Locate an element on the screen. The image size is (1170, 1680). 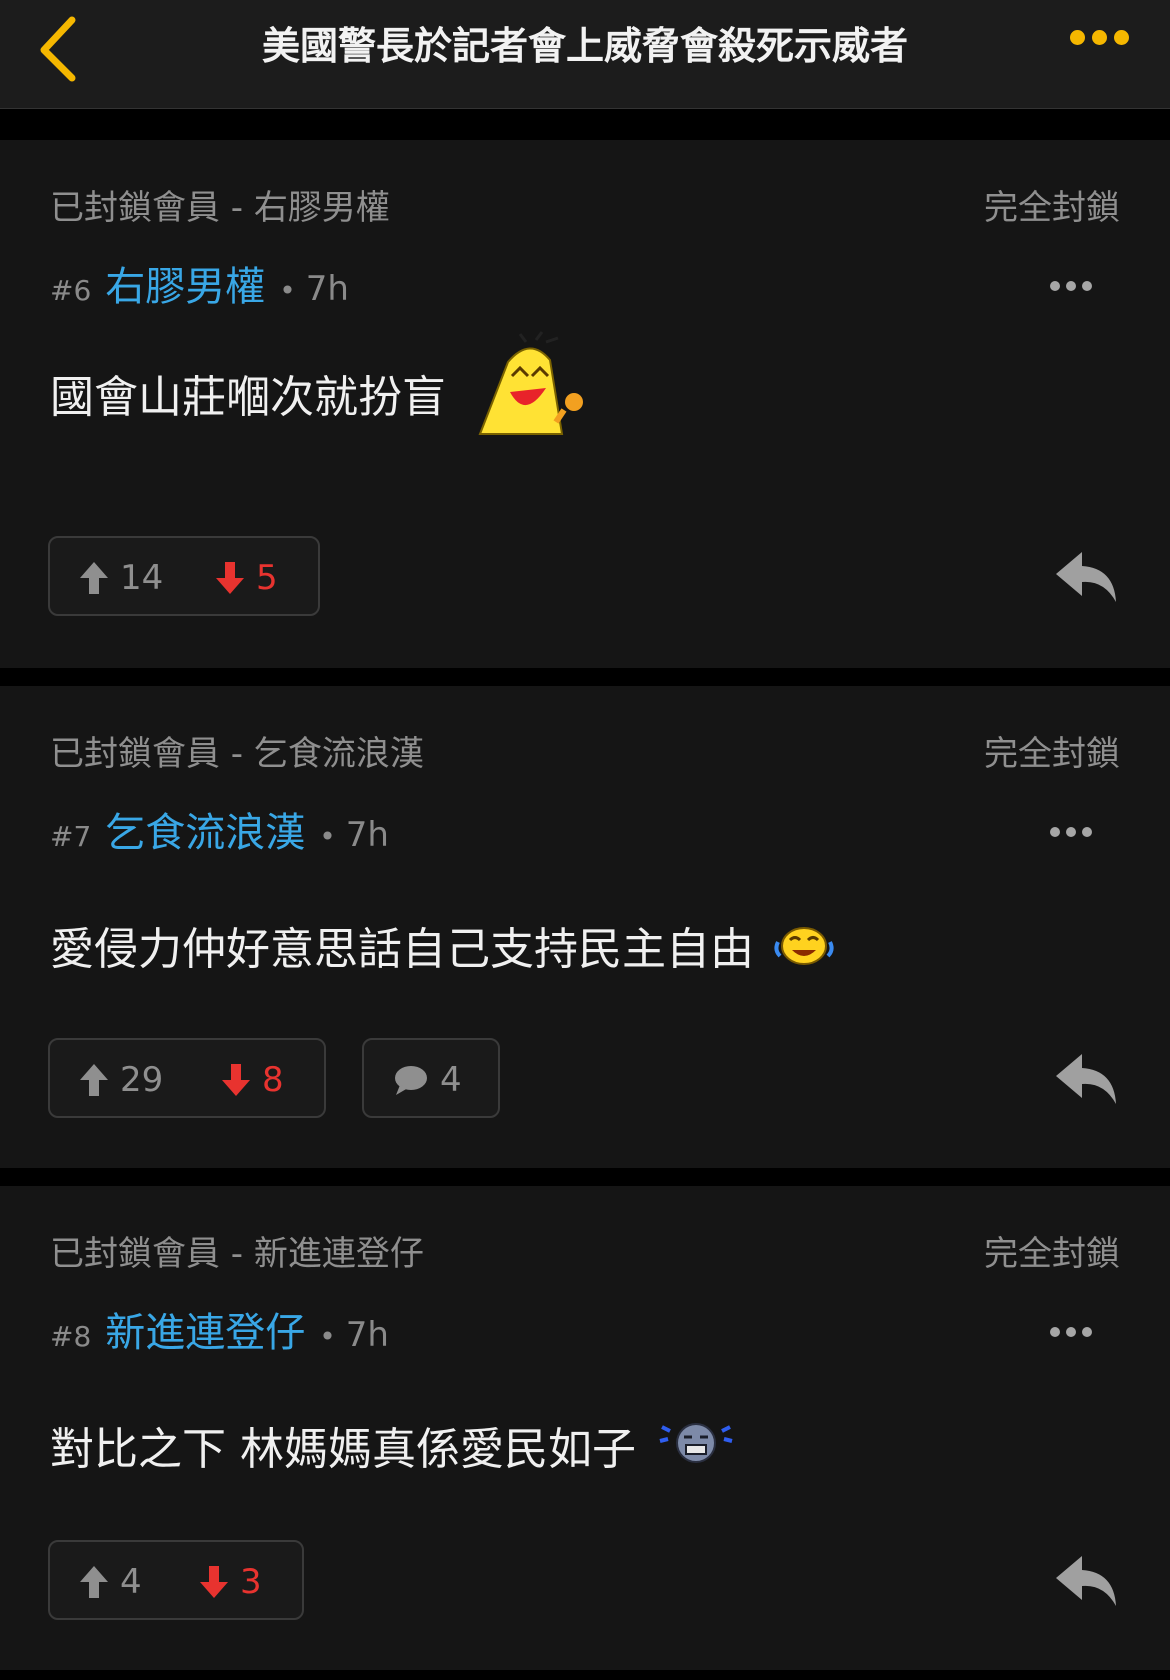
vote-box: 14 5 is located at coordinates (184, 576).